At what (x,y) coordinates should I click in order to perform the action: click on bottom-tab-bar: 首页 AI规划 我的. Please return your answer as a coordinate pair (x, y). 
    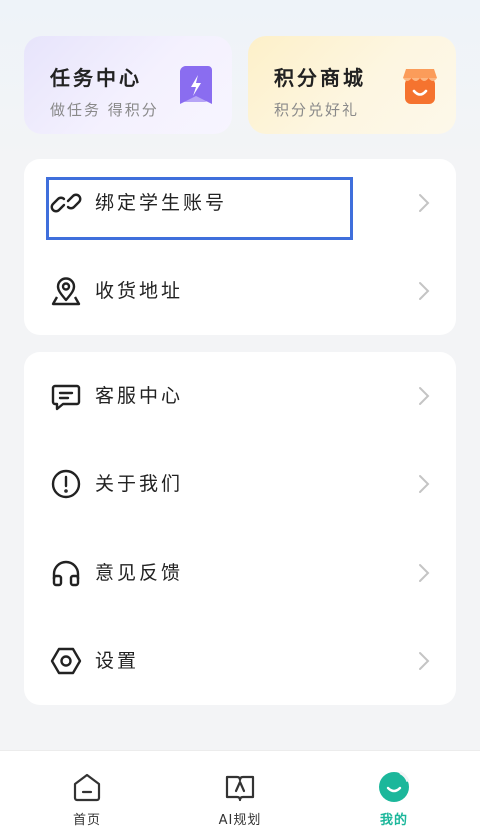
    Looking at the image, I should click on (240, 794).